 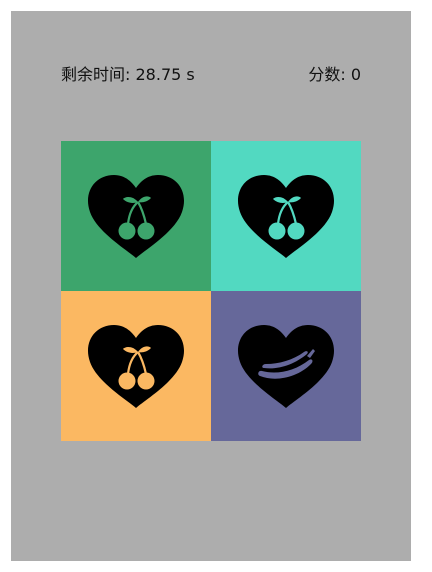 I want to click on time-label: 剩余时间:, so click(x=96, y=74).